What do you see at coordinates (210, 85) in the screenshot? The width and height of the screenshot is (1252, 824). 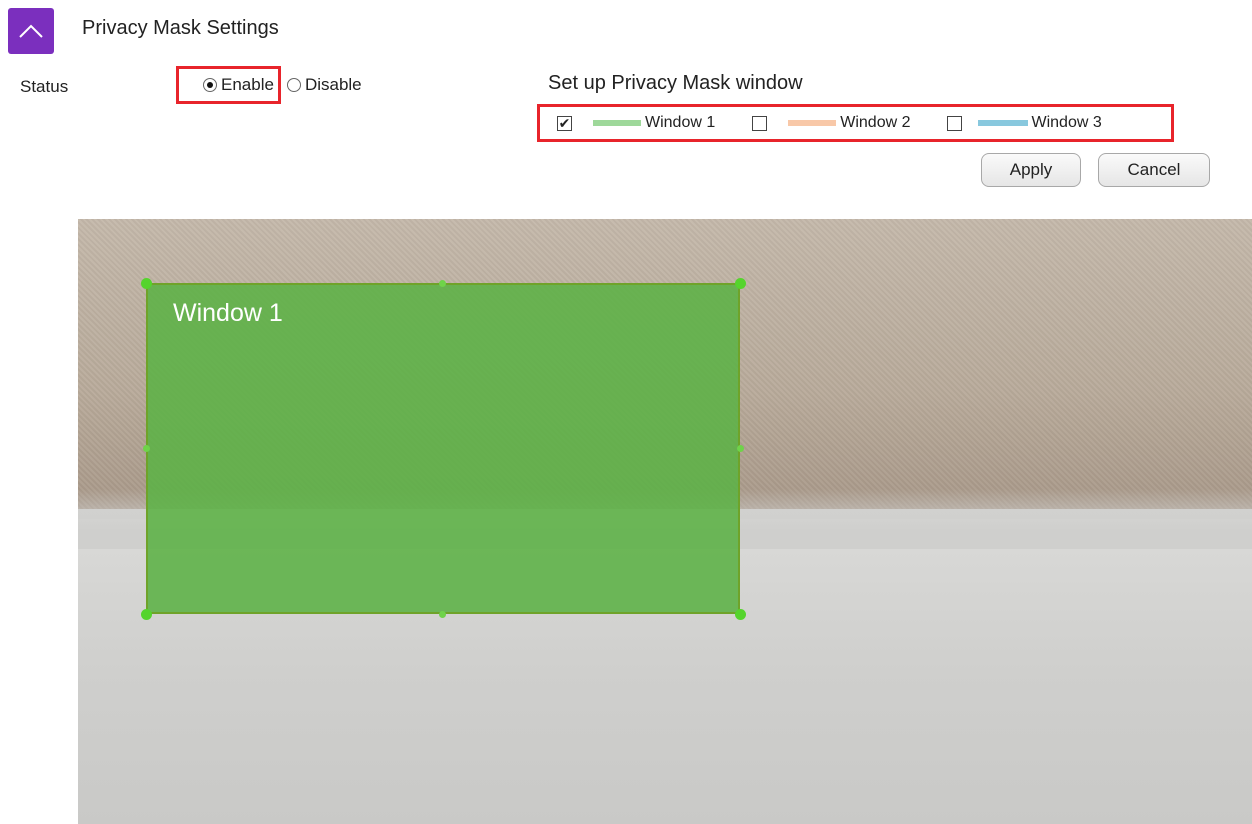 I see `enable-radio` at bounding box center [210, 85].